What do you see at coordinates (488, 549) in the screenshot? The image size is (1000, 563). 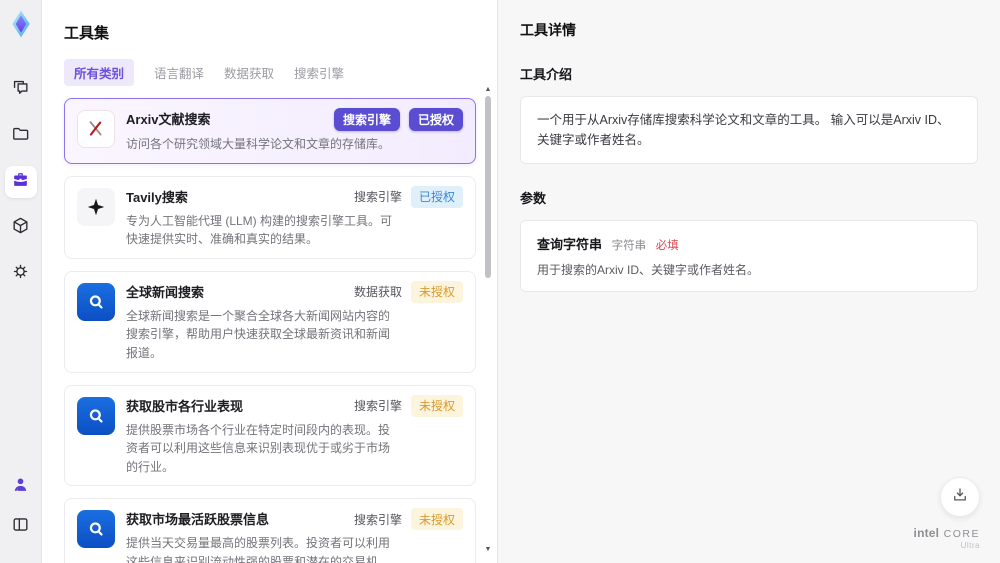 I see `scroll-down-arrow: ▼` at bounding box center [488, 549].